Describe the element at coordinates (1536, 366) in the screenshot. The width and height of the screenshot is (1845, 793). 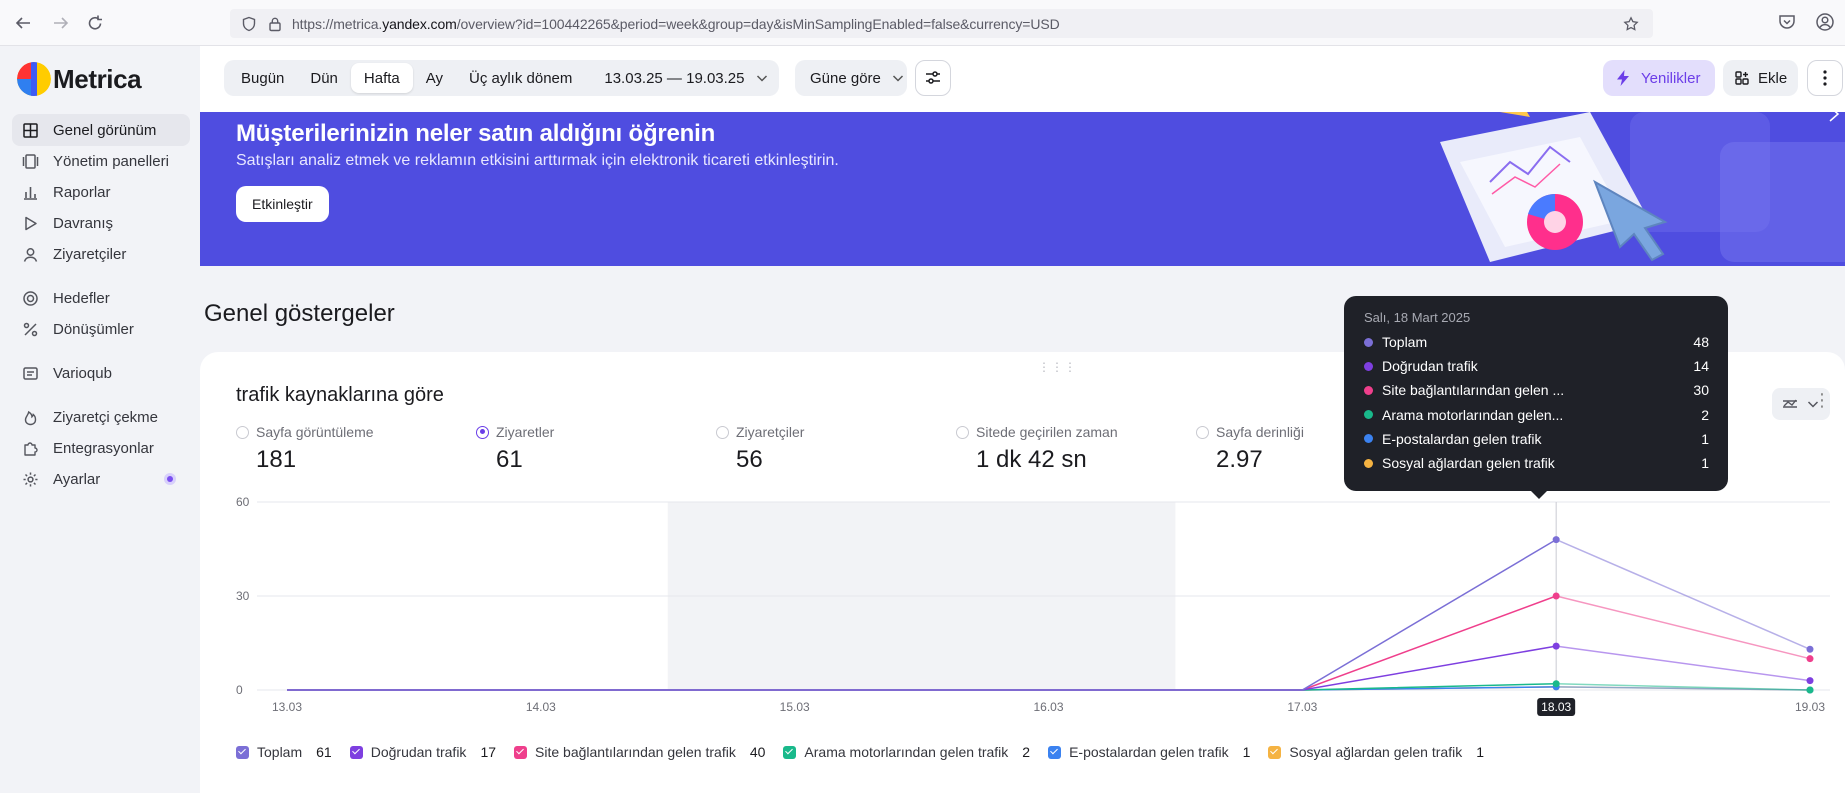
I see `tooltip-row: Doğrudan trafik 14` at that location.